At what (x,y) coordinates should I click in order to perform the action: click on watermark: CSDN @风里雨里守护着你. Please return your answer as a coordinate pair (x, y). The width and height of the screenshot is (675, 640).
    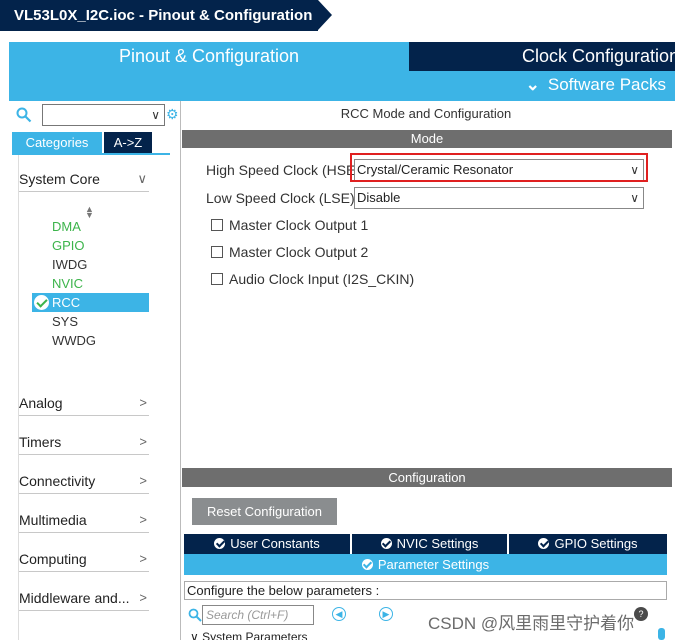
    Looking at the image, I should click on (531, 623).